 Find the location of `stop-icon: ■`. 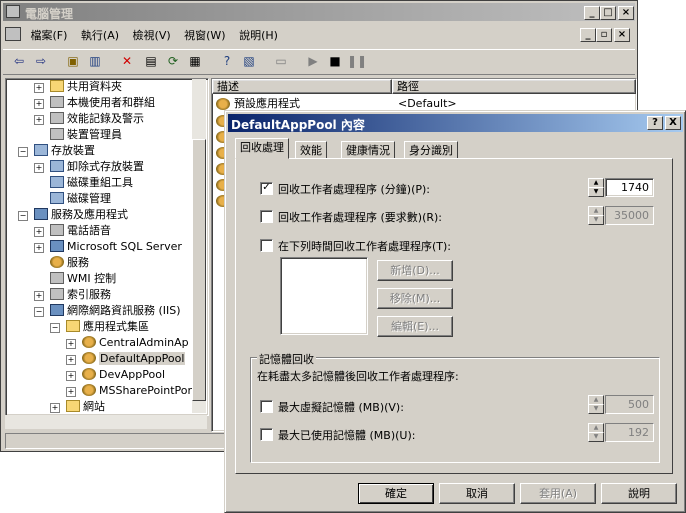

stop-icon: ■ is located at coordinates (335, 61).